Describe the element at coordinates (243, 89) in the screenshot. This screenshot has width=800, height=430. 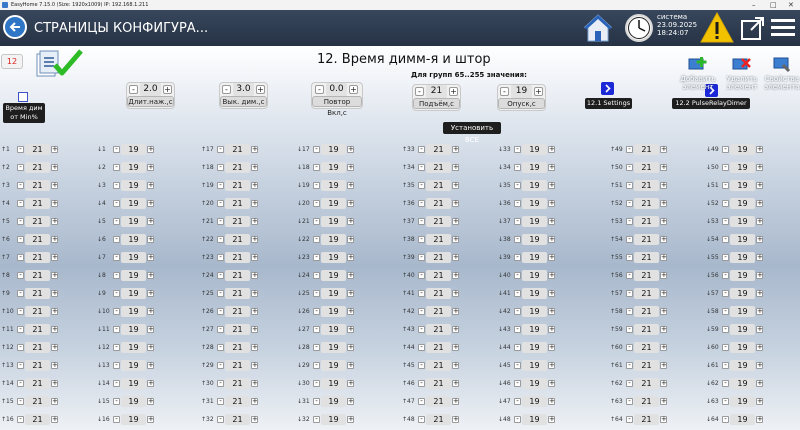
I see `dim-off-value: 3.0` at that location.